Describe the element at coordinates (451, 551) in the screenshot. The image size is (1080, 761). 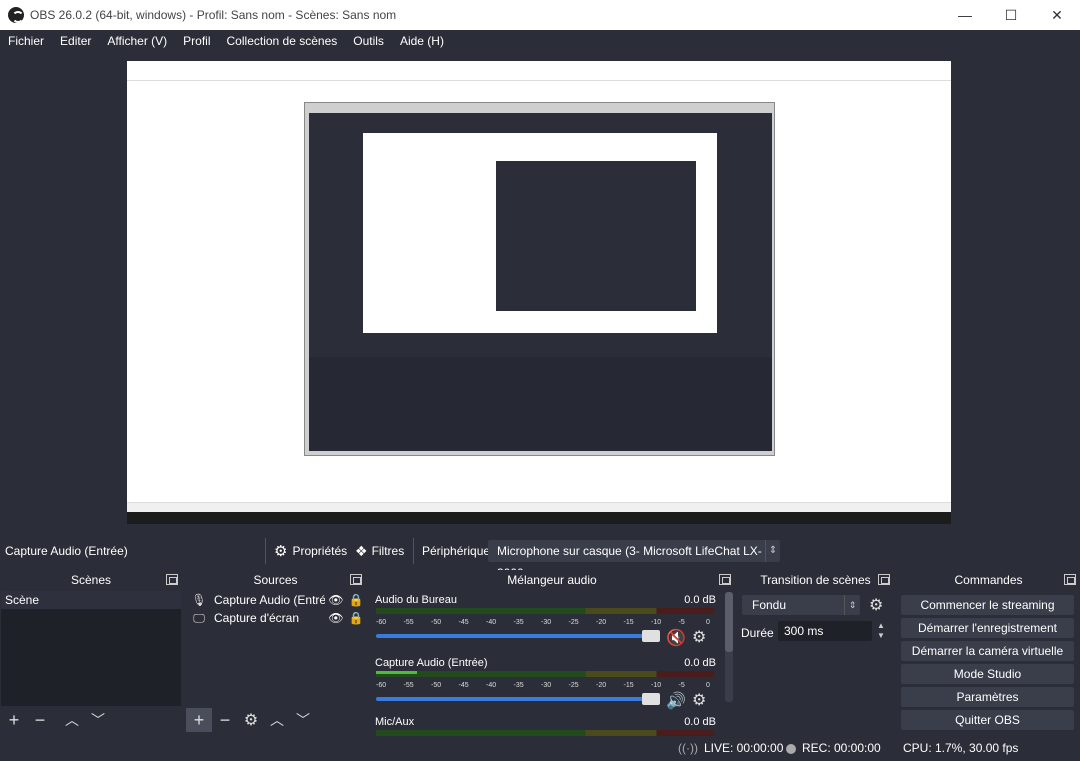
I see `device-label: Périphérique` at that location.